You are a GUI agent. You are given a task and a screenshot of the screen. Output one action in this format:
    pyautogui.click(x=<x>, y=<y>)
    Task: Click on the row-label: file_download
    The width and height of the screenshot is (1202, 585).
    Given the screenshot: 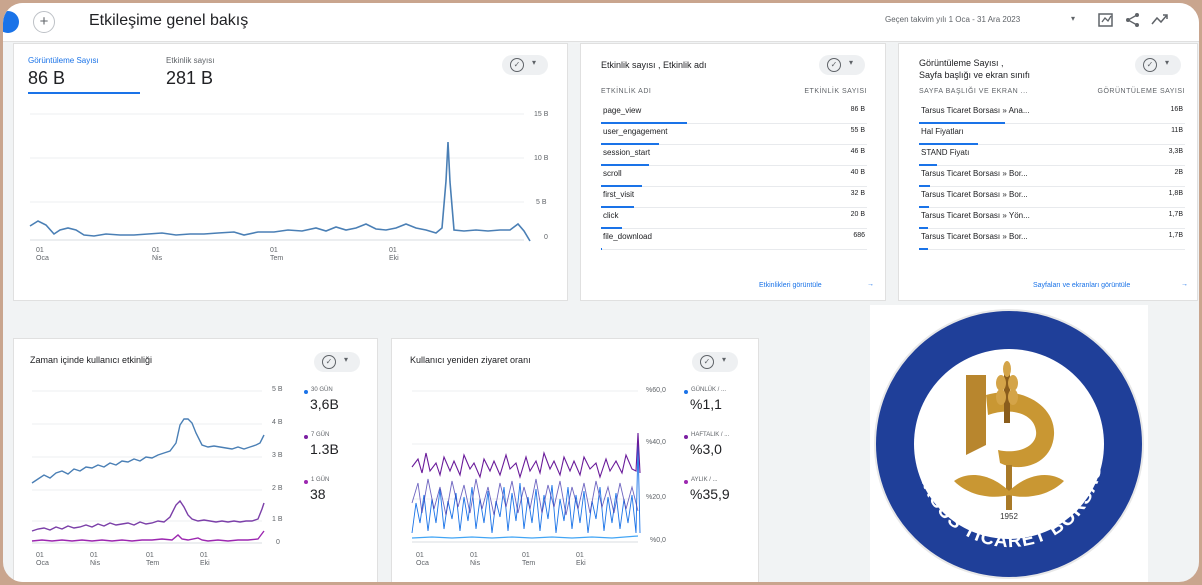 What is the action you would take?
    pyautogui.click(x=627, y=236)
    